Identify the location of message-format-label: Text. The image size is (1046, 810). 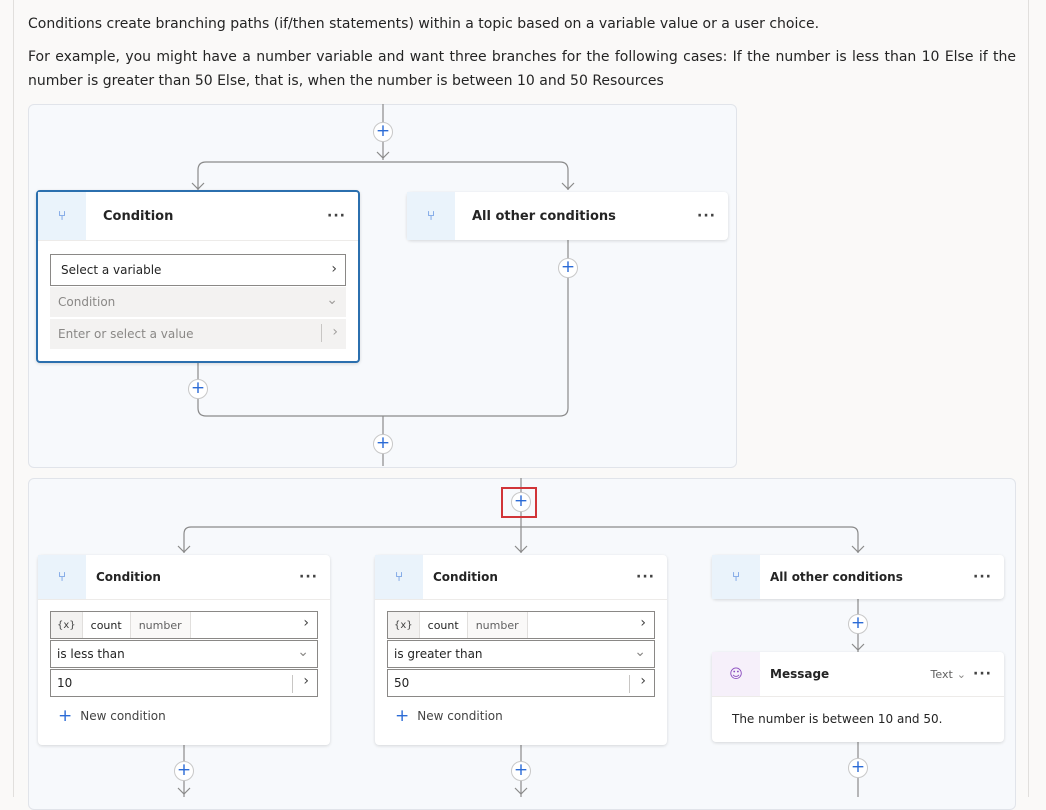
(941, 674).